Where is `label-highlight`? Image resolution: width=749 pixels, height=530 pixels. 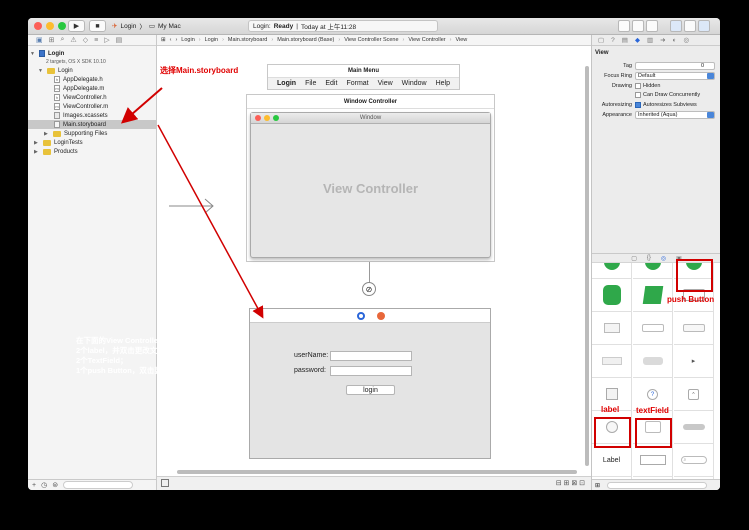
label-highlight is located at coordinates (612, 432).